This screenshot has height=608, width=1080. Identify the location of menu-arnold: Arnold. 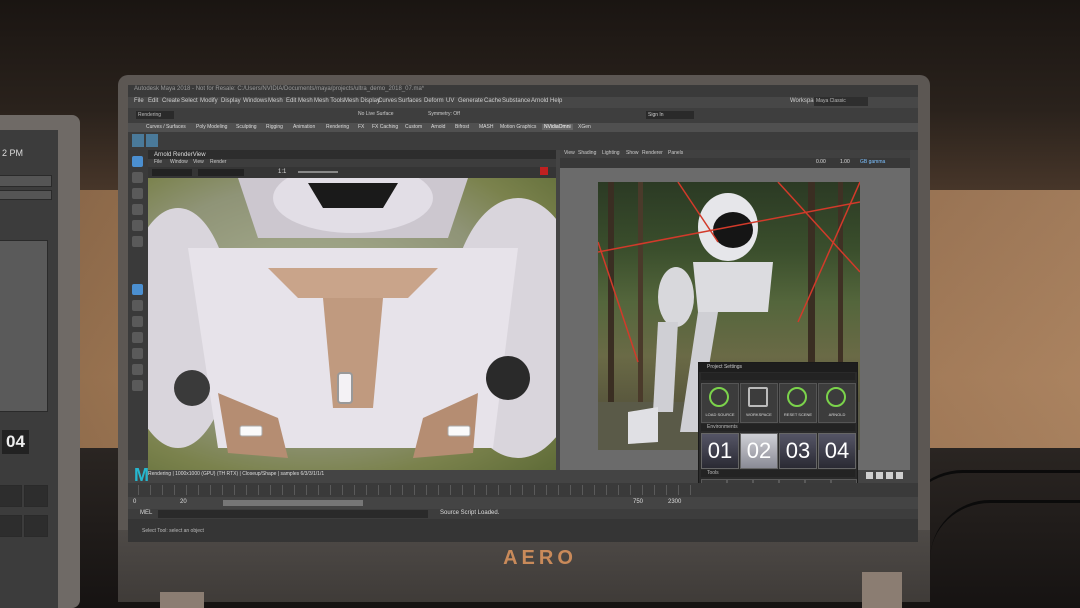
(539, 101).